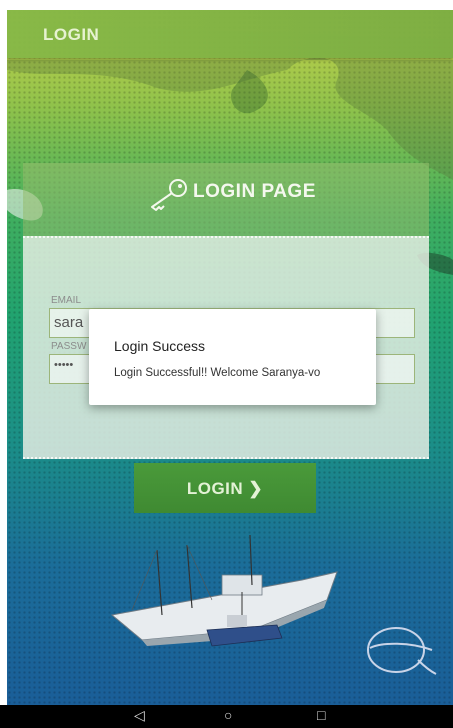  I want to click on dialog-message: Login Successful!! Welcome Saranya-vo, so click(217, 373).